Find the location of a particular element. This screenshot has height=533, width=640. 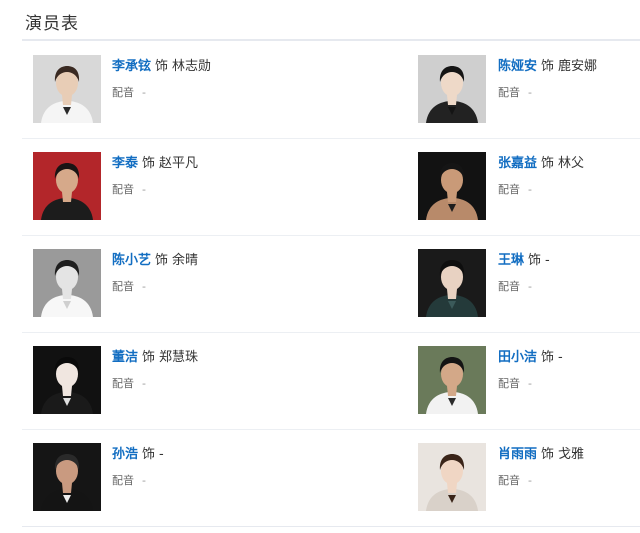

cast-header: 演员表 is located at coordinates (331, 20).